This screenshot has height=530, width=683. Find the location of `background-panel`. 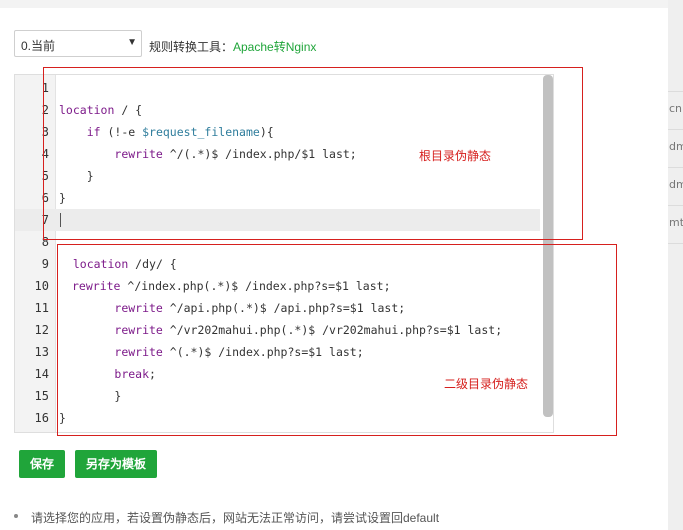

background-panel is located at coordinates (675, 265).